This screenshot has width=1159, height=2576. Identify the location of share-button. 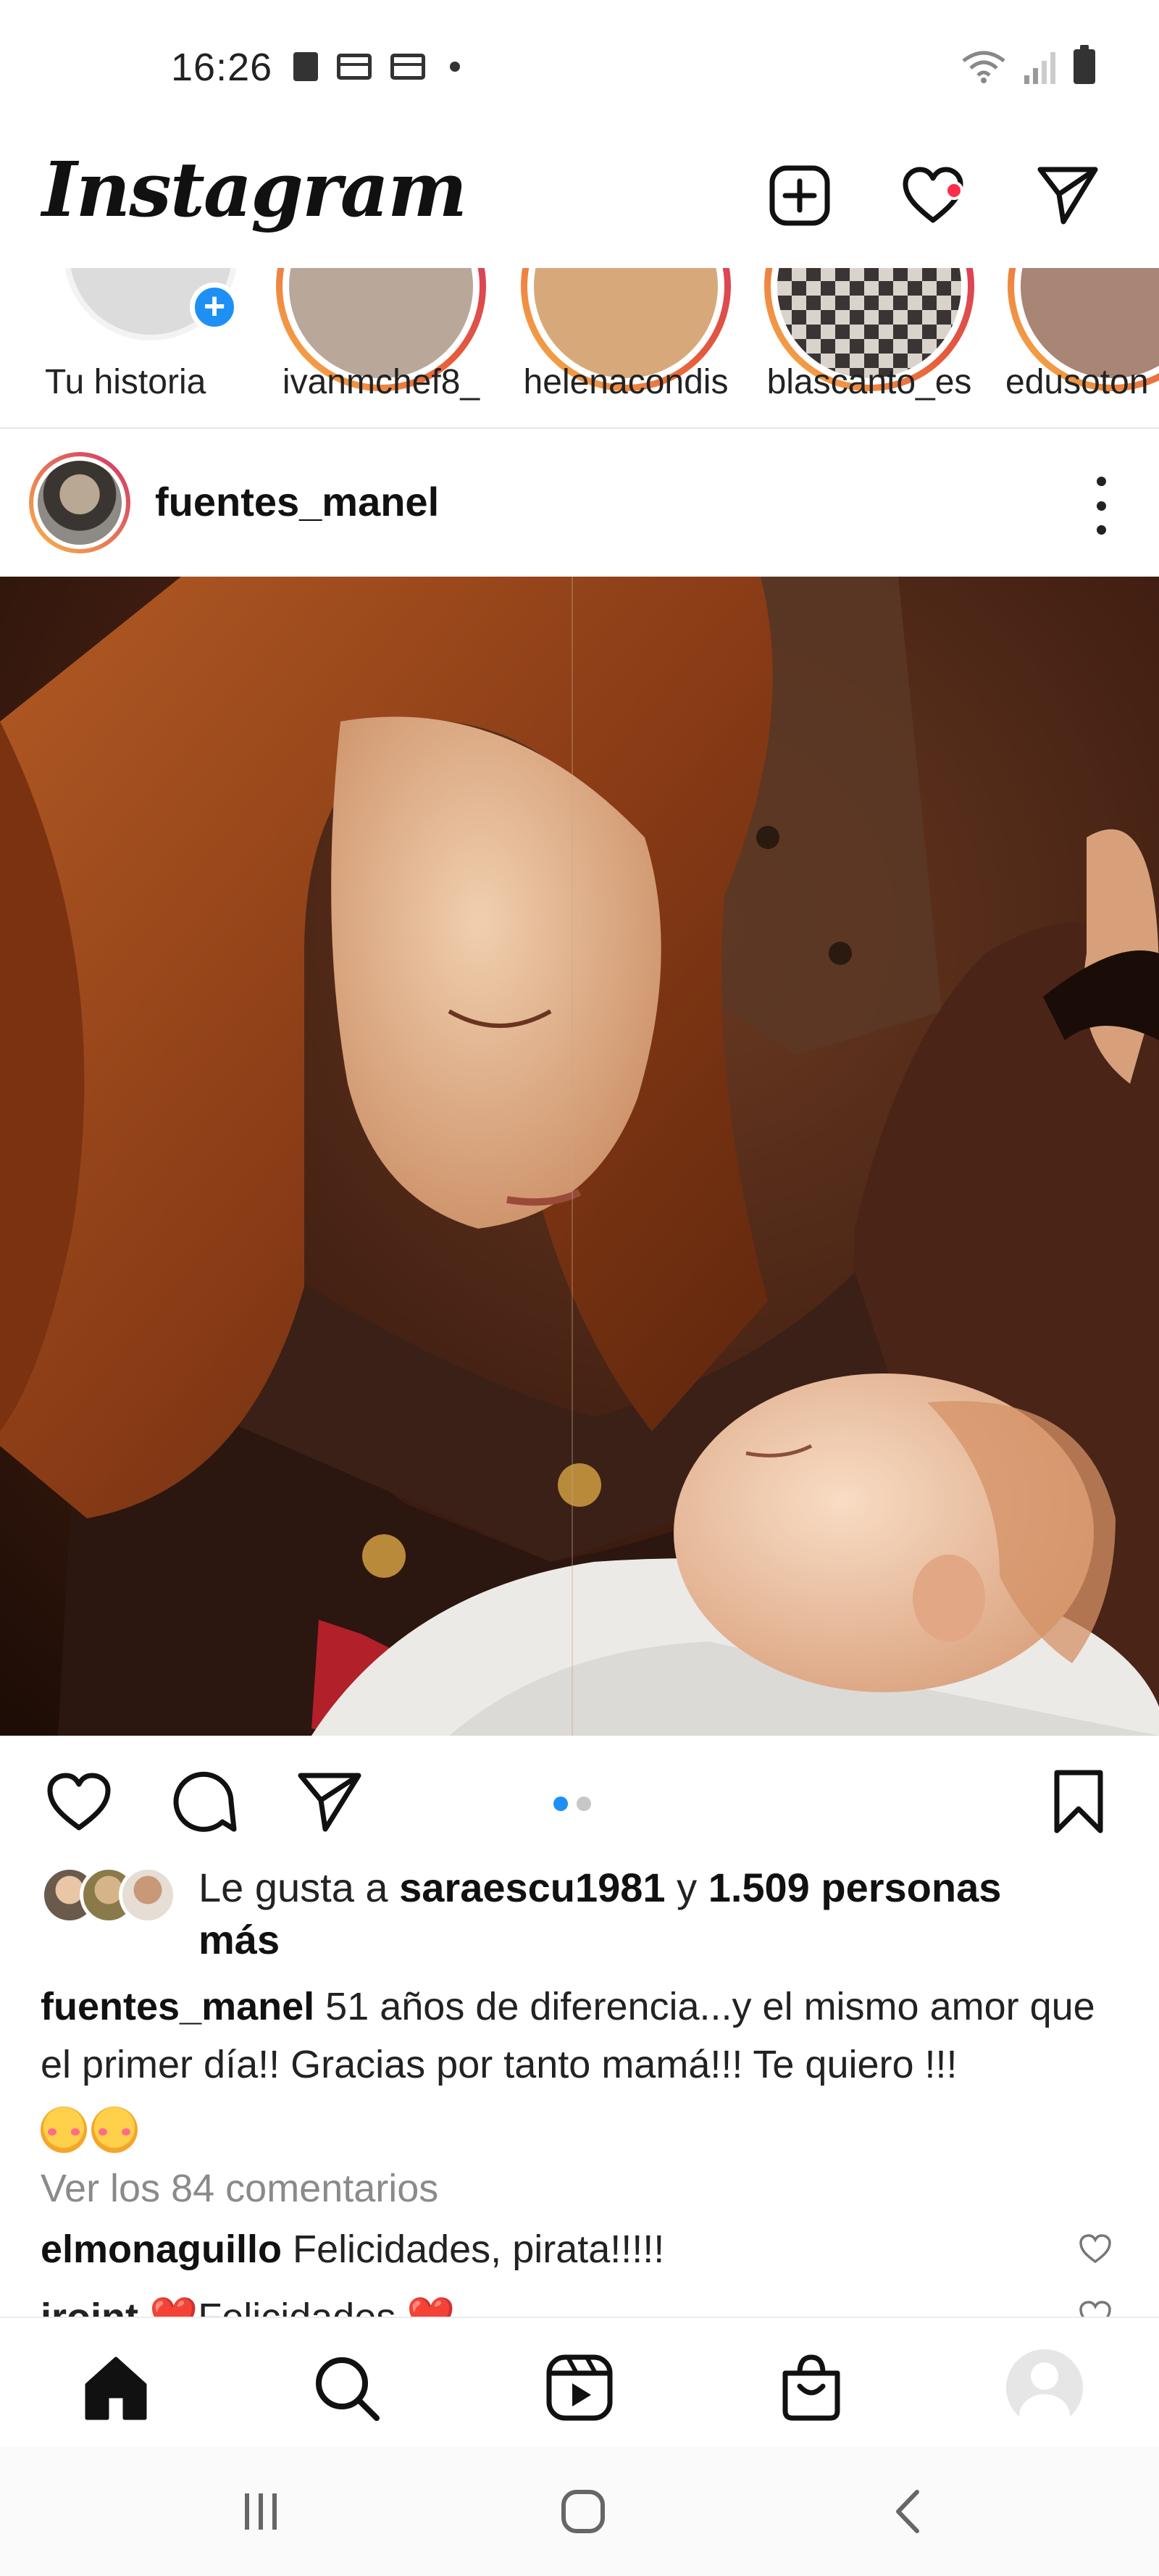
(329, 1801).